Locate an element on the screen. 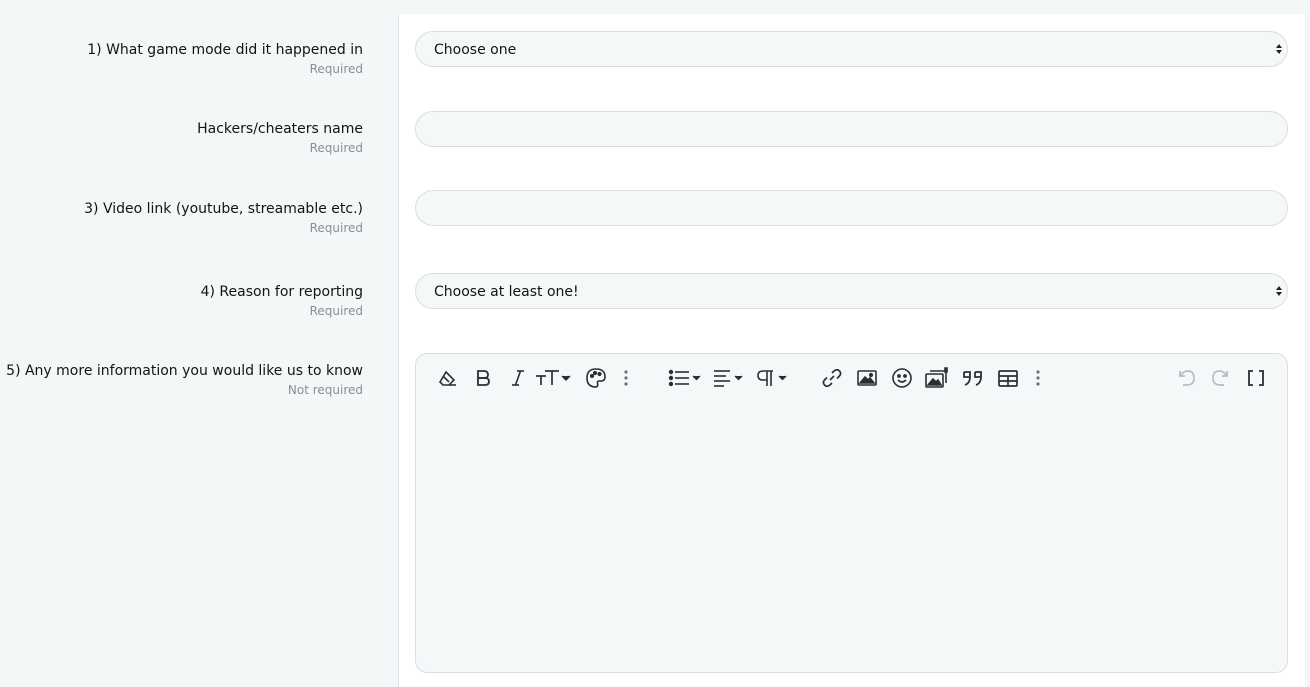  field-video-link-label: 3) Video link (youtube, streamable etc.) is located at coordinates (223, 209).